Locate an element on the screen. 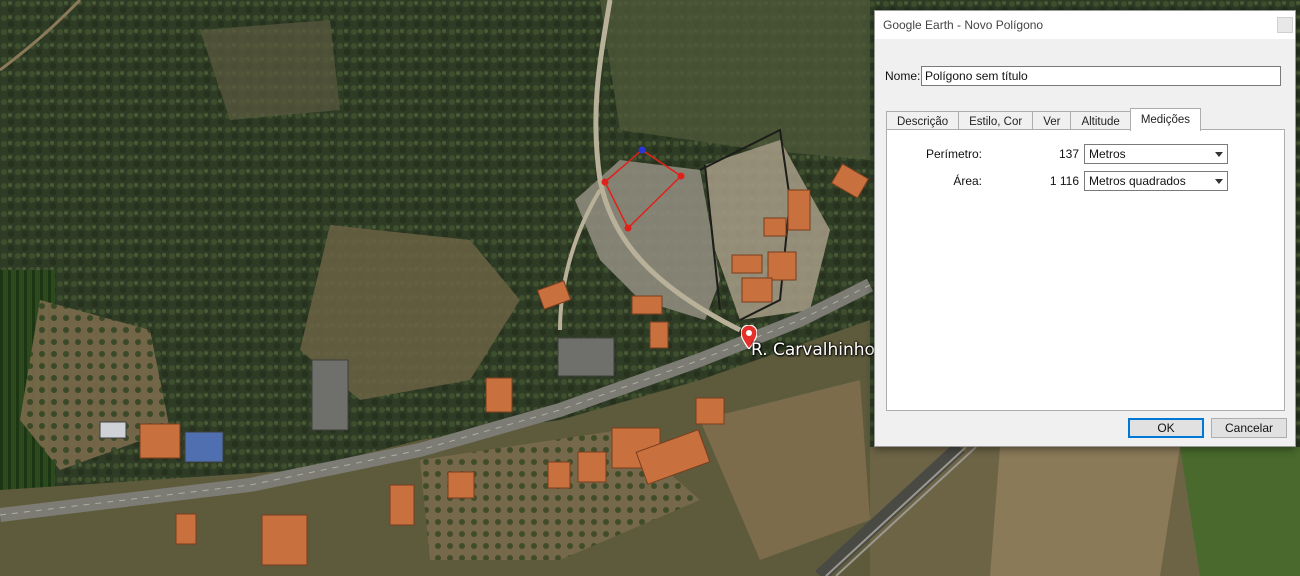 The height and width of the screenshot is (576, 1300). tab-ver: Ver is located at coordinates (1052, 121).